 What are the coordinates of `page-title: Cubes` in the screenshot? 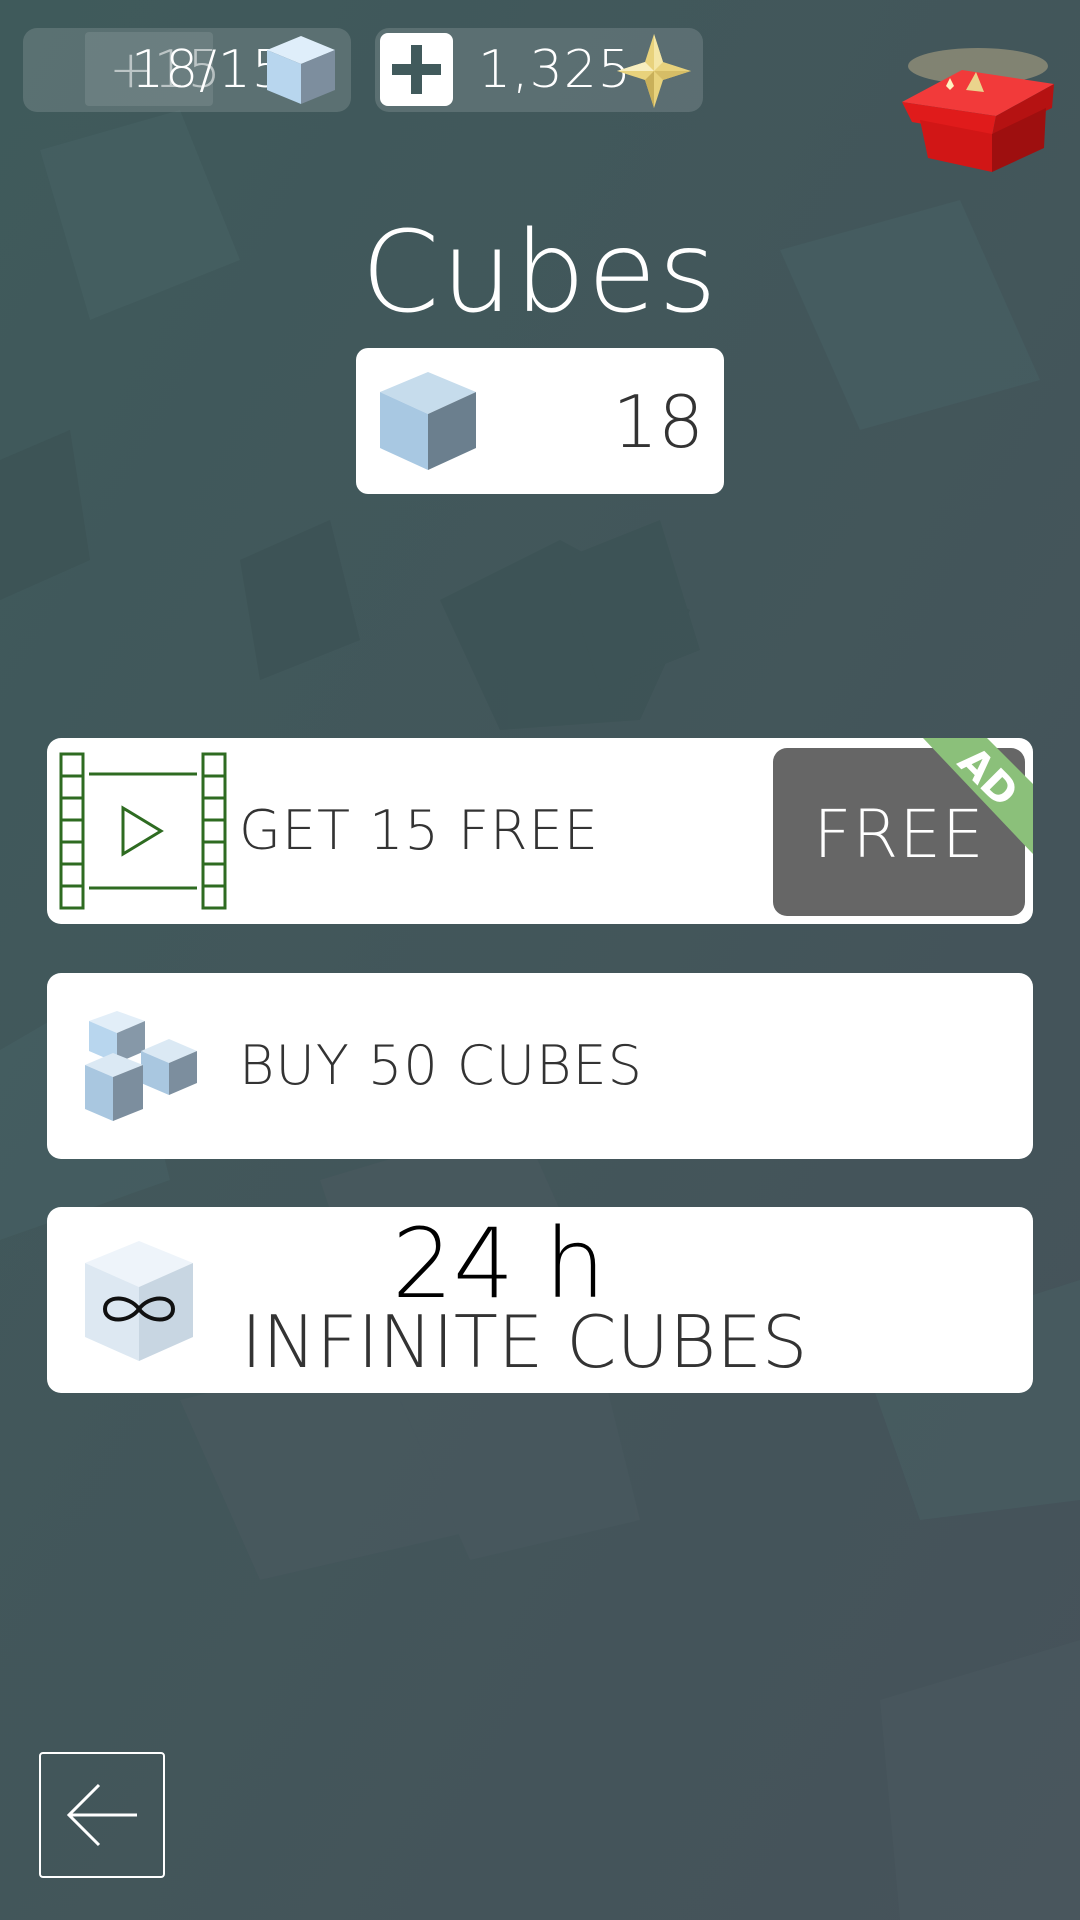 It's located at (540, 273).